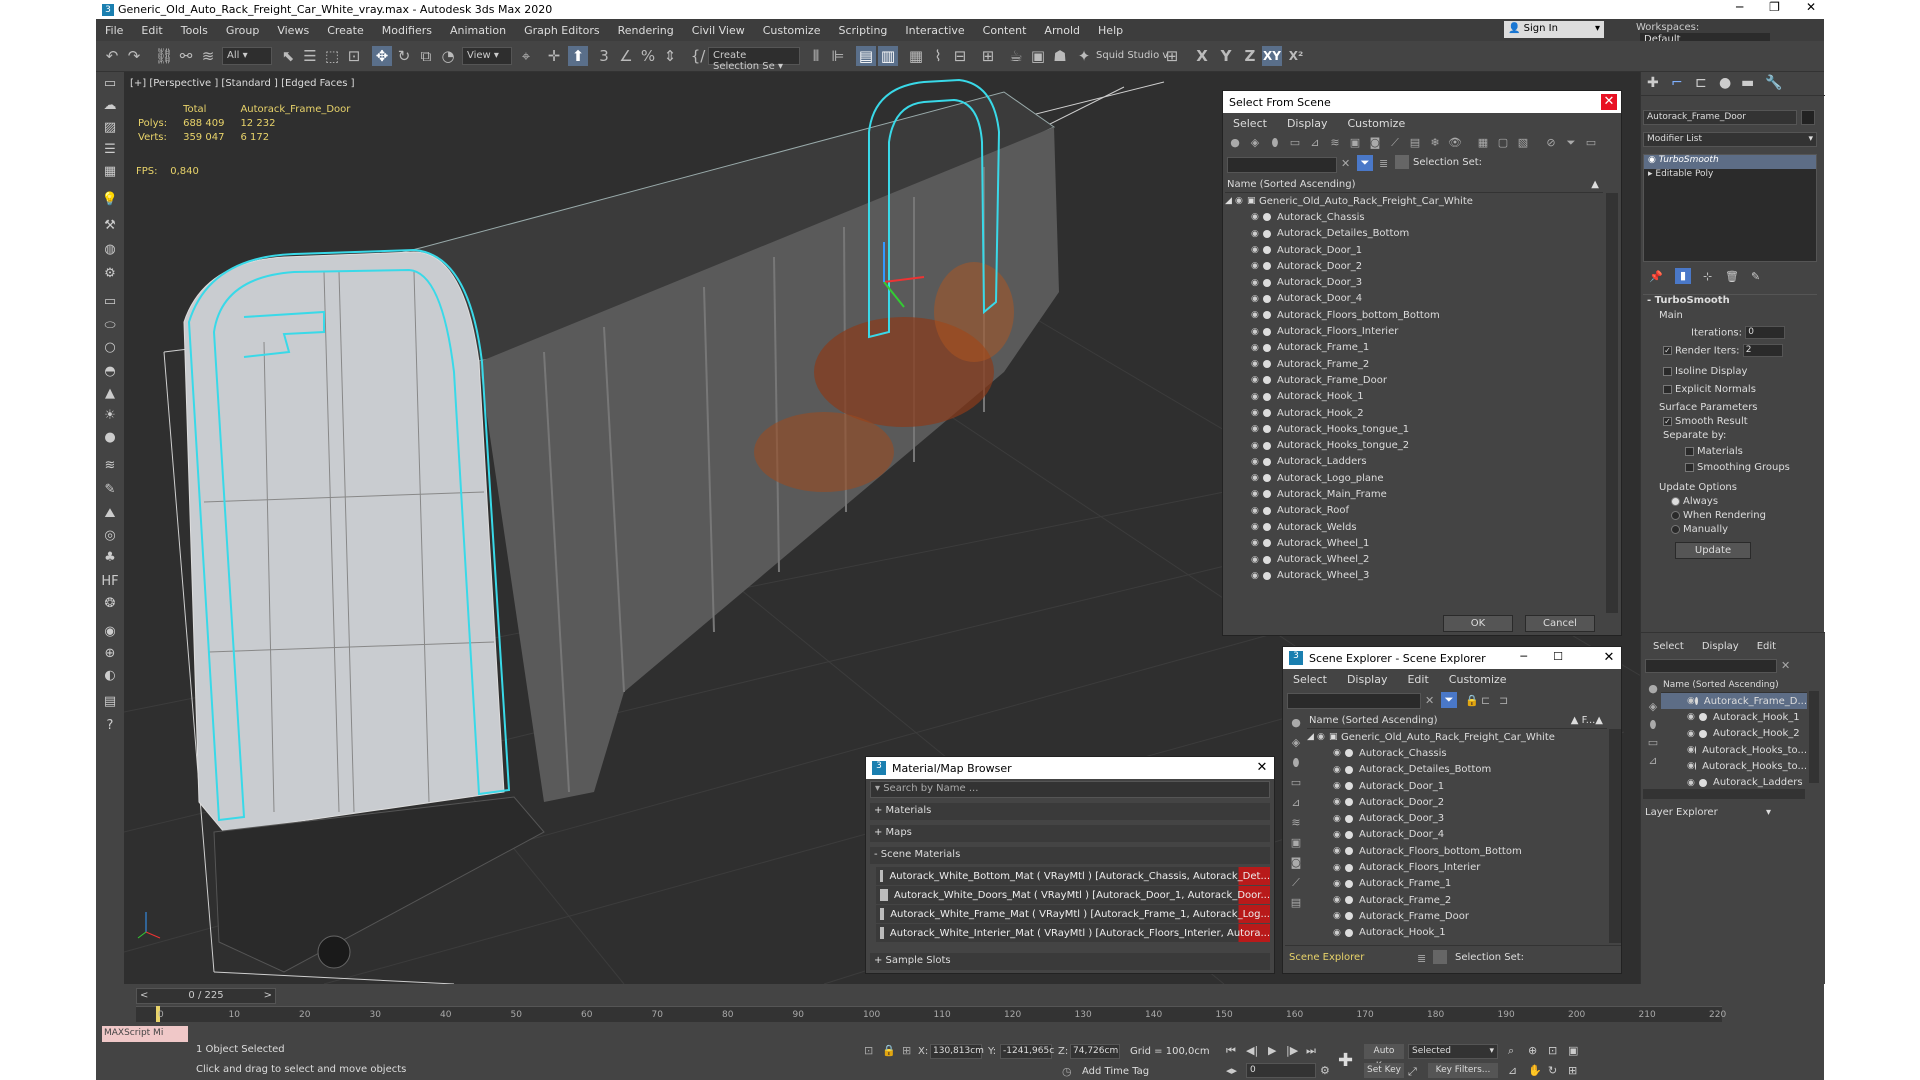 The width and height of the screenshot is (1920, 1080). I want to click on modifier-list-dropdown: Modifier List ▾, so click(1730, 139).